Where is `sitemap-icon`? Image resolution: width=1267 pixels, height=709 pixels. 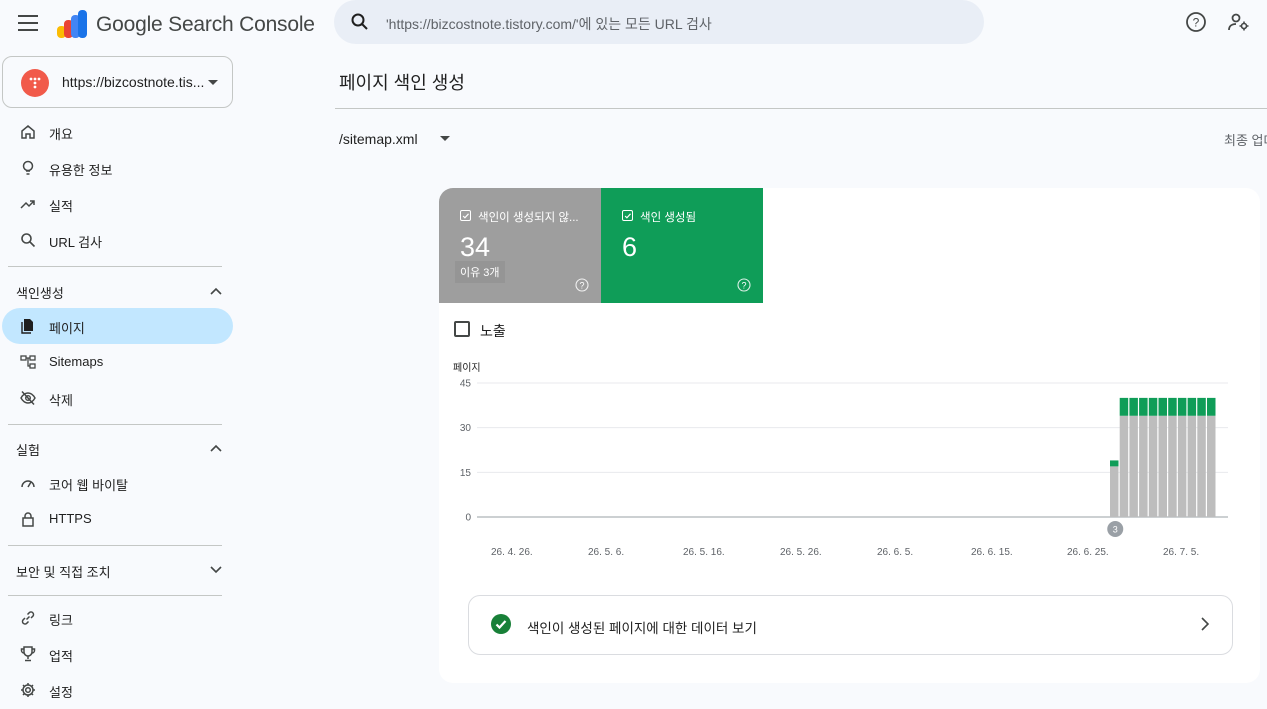
sitemap-icon is located at coordinates (28, 362).